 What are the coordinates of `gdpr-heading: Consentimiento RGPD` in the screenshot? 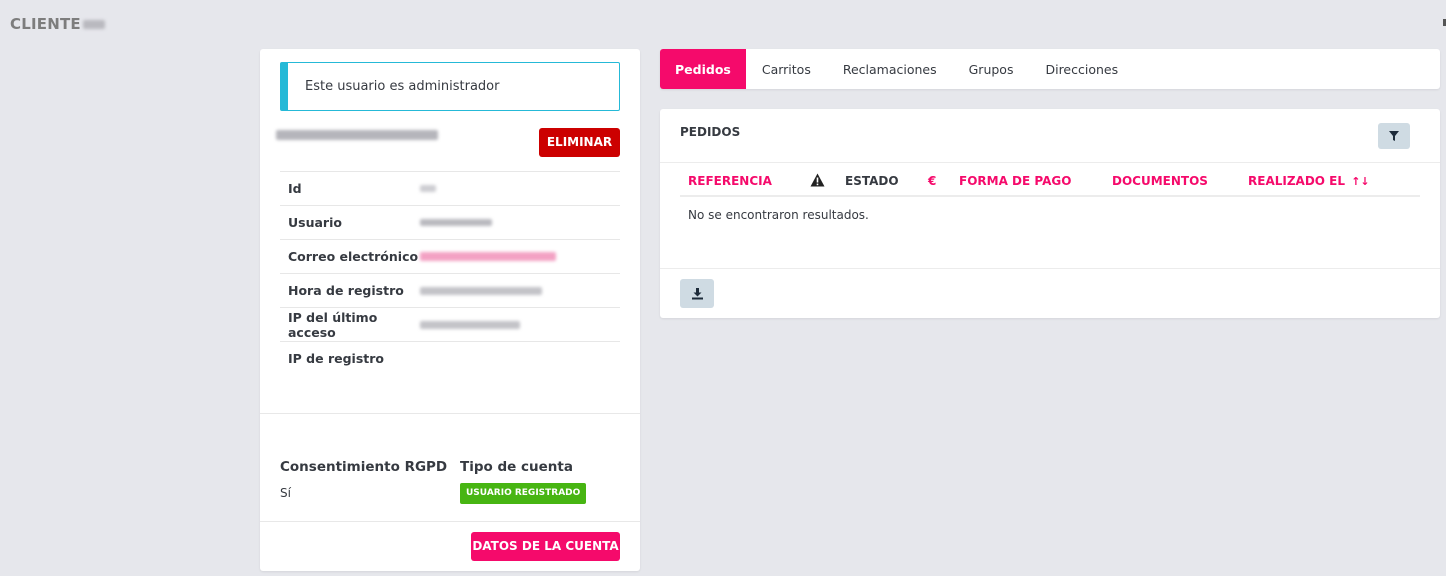 It's located at (364, 467).